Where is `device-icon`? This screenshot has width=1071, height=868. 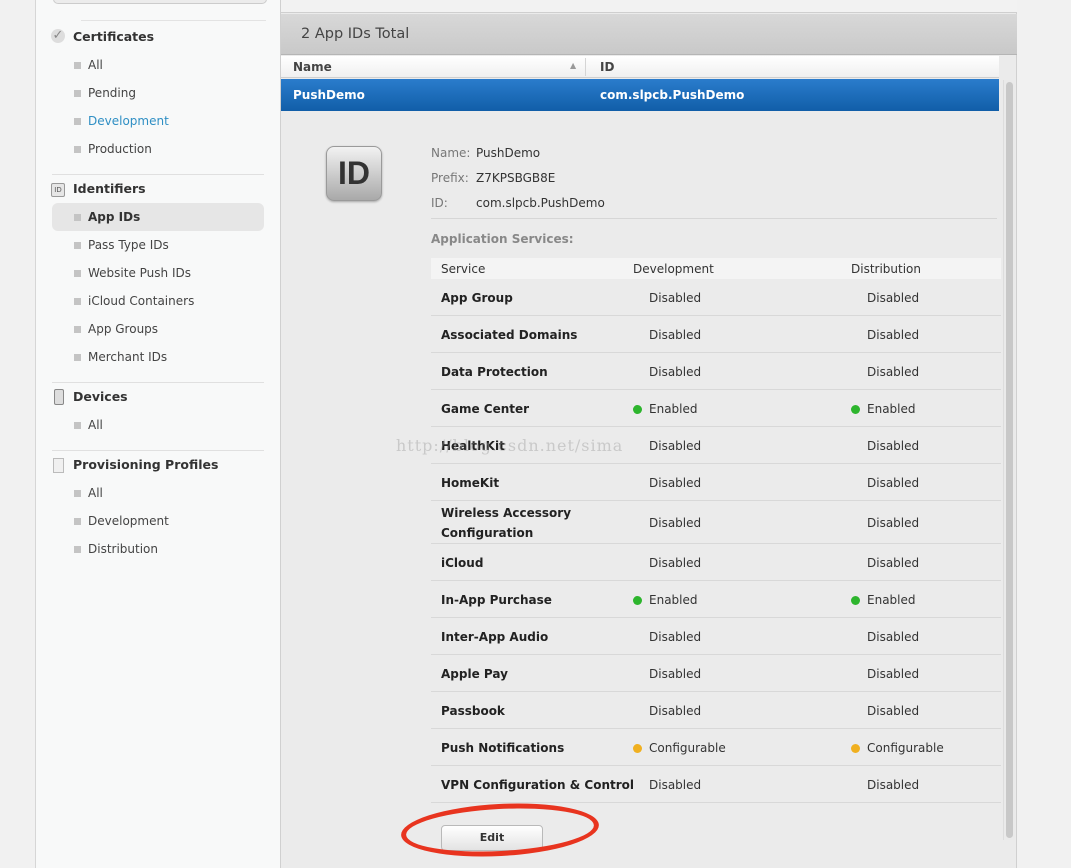
device-icon is located at coordinates (59, 397).